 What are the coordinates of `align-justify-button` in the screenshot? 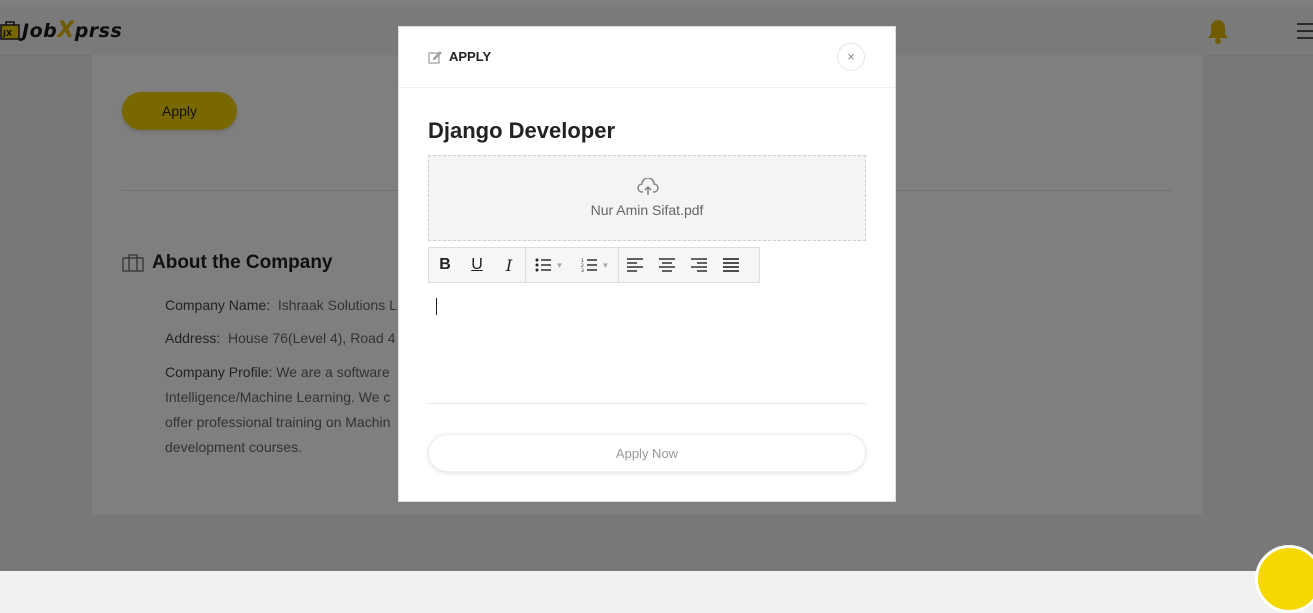 It's located at (731, 265).